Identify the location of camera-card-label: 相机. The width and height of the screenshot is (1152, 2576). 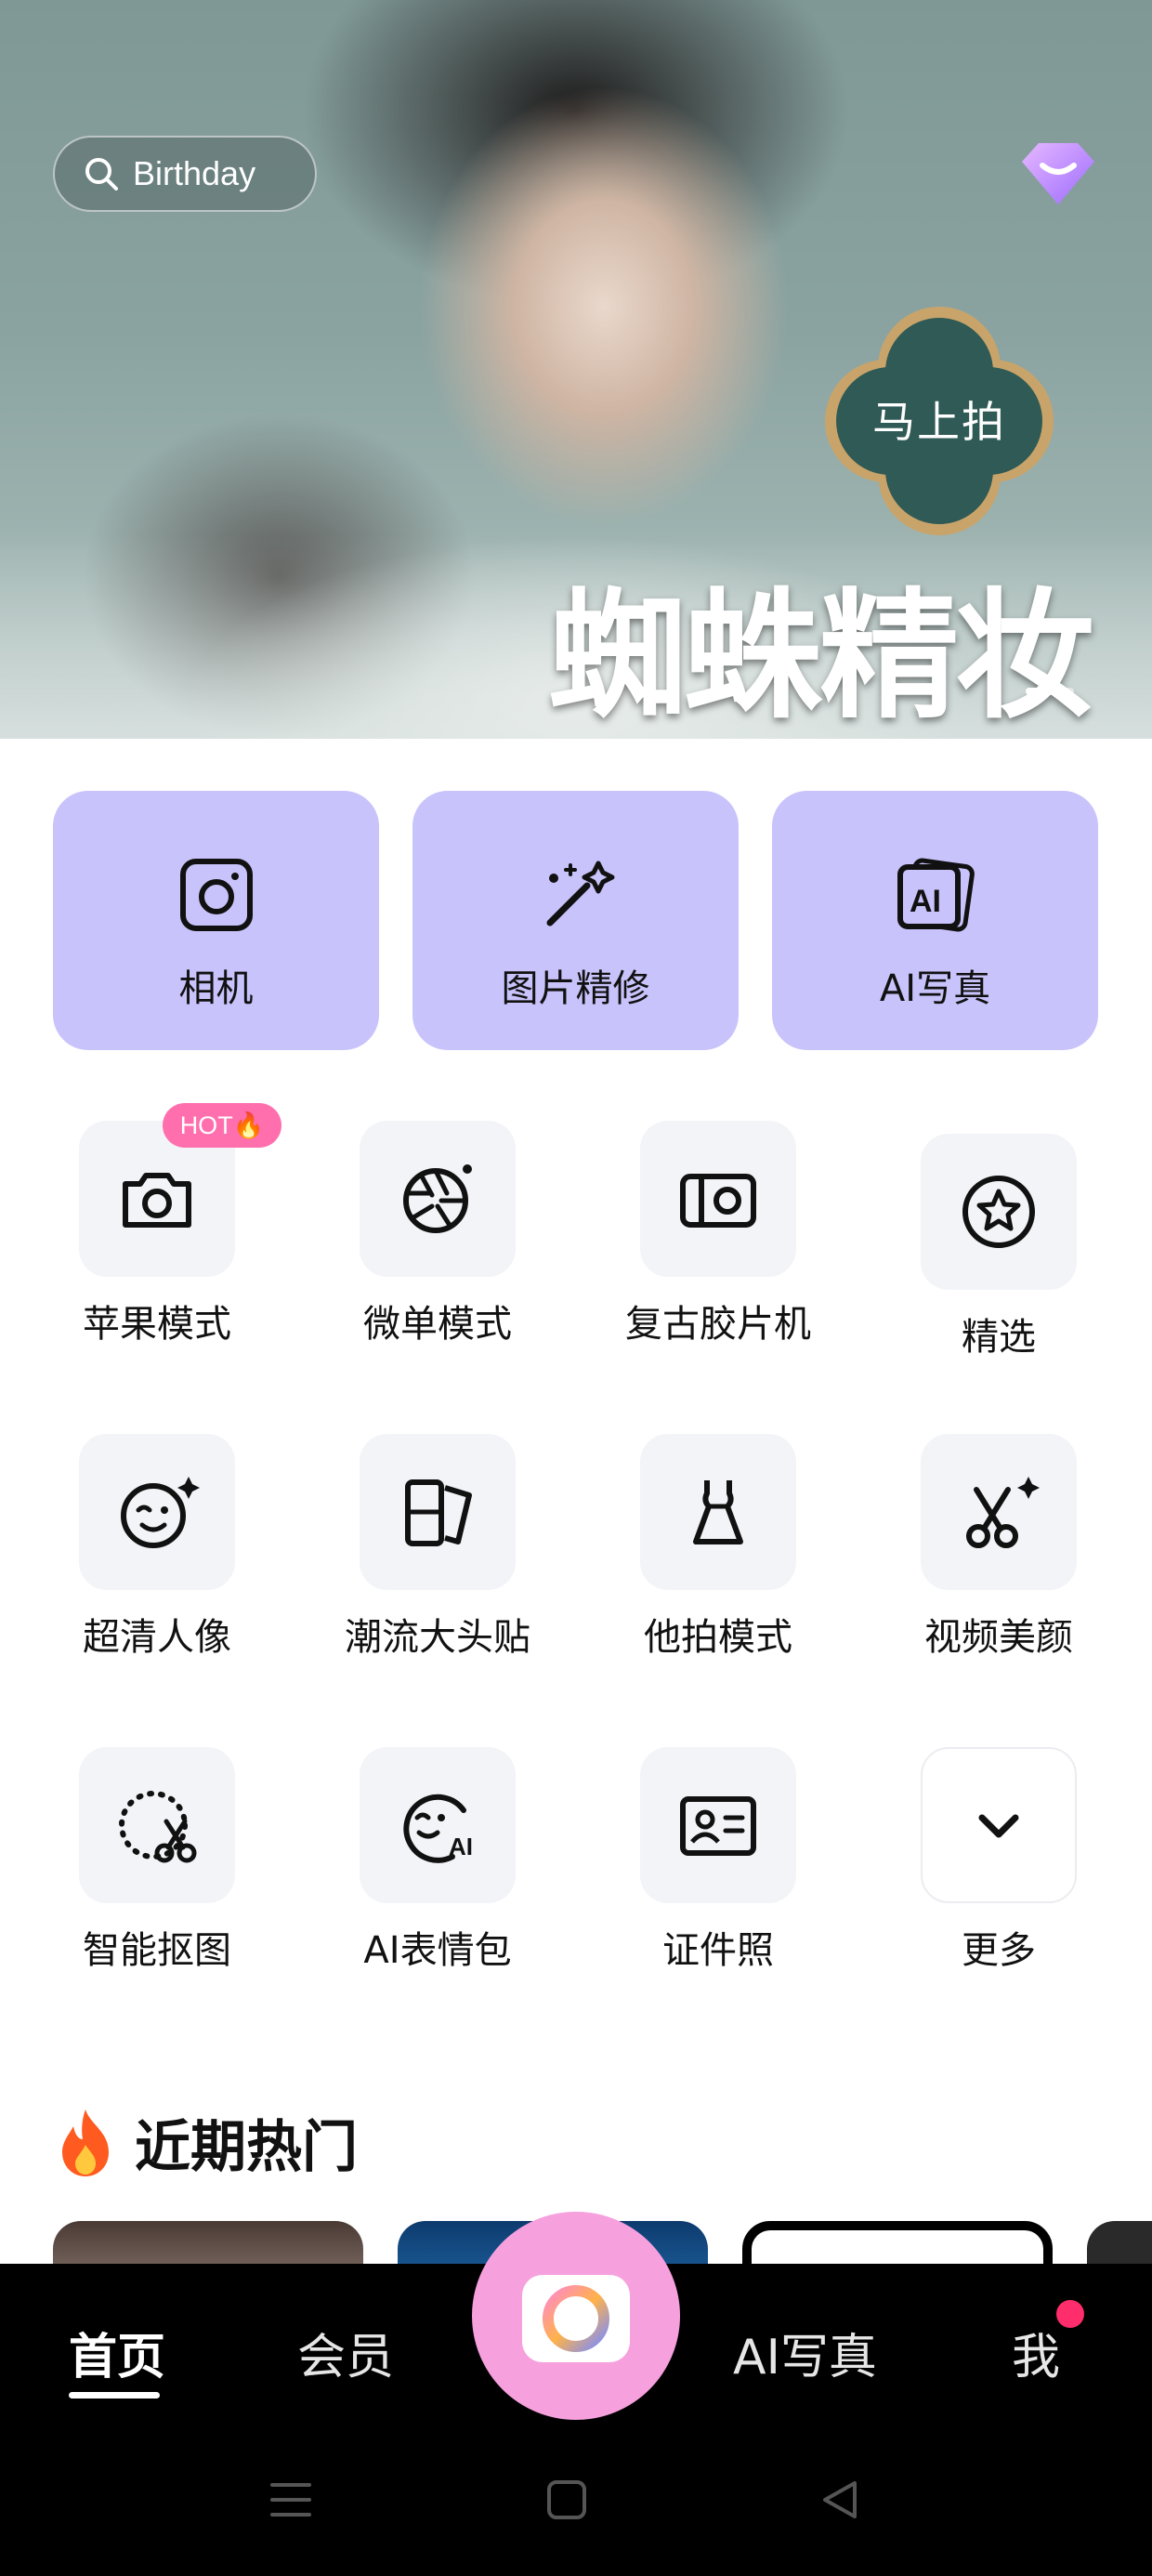
(216, 988).